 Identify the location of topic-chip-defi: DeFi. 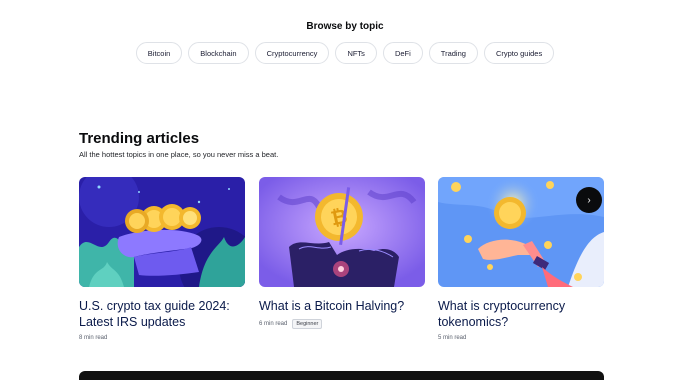
(402, 53).